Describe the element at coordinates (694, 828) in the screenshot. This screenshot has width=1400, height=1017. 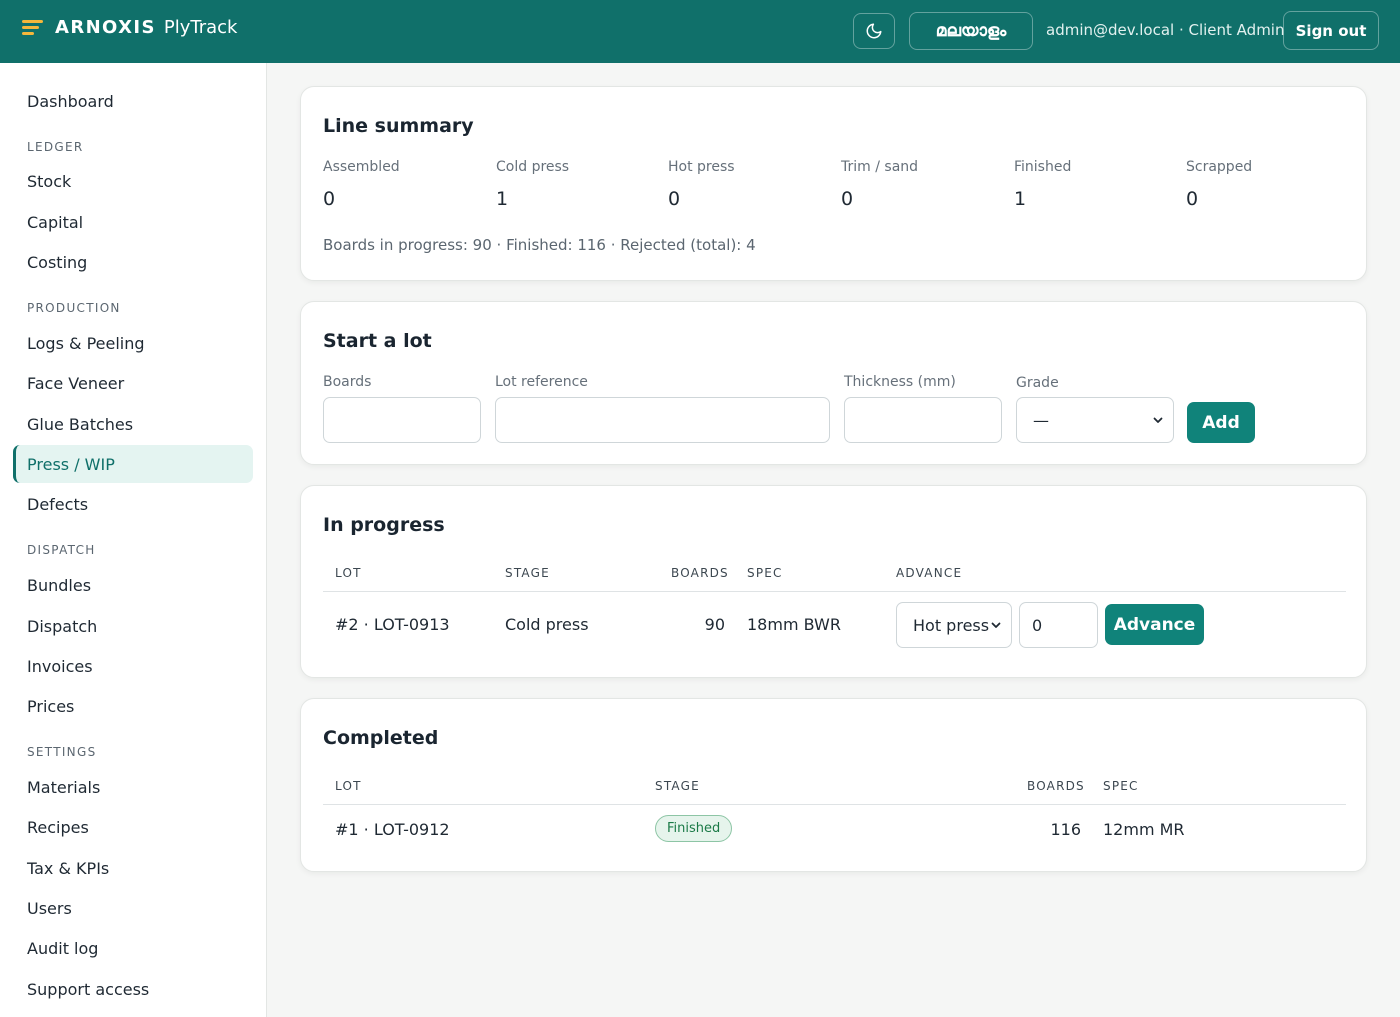
I see `status-badge: Finished` at that location.